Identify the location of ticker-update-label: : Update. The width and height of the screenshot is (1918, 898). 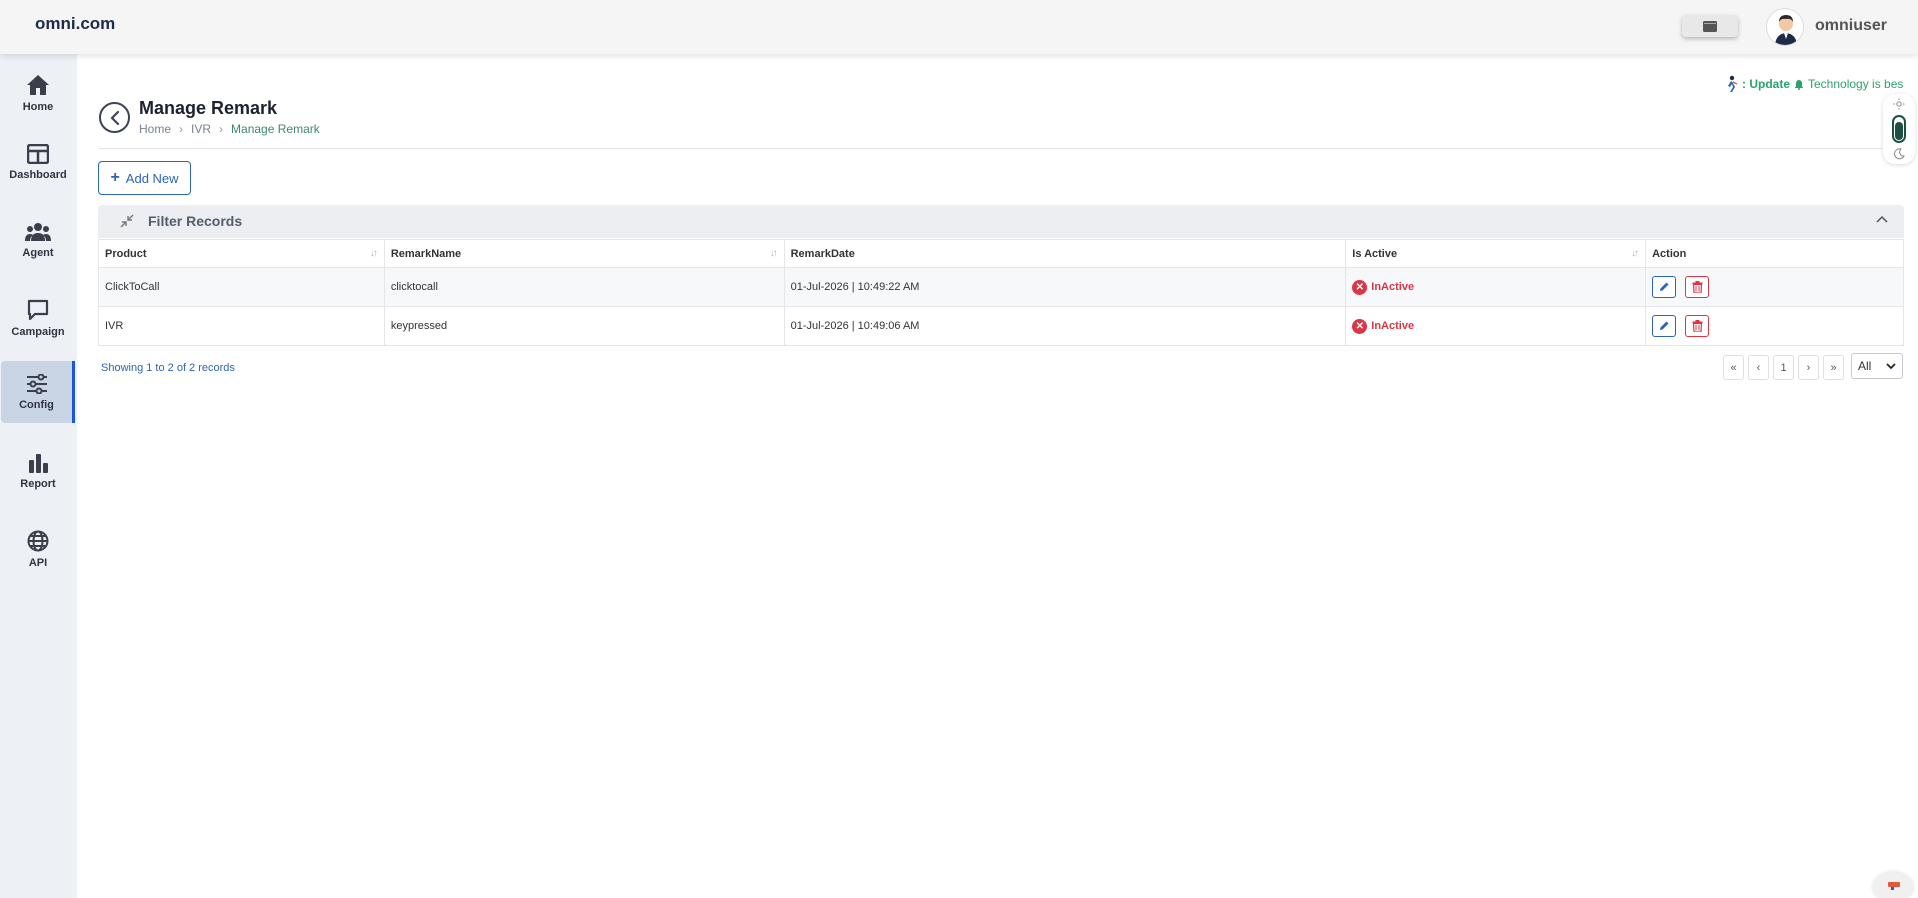
(1766, 84).